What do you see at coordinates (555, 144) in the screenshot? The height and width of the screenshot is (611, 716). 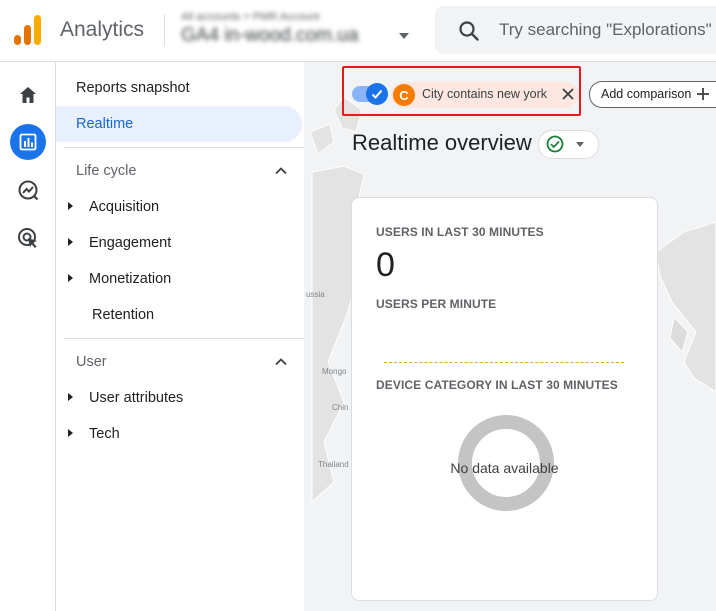 I see `check-circle-icon` at bounding box center [555, 144].